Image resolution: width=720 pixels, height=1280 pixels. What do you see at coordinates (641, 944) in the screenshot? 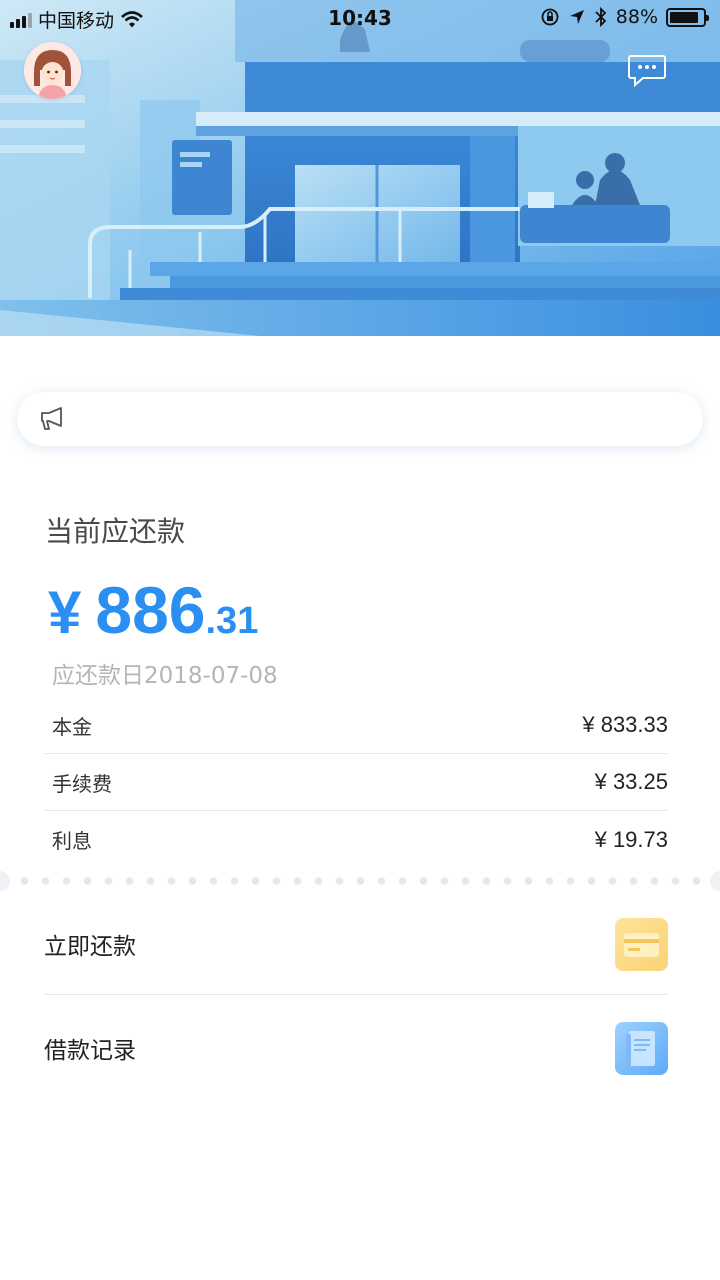
I see `card-icon` at bounding box center [641, 944].